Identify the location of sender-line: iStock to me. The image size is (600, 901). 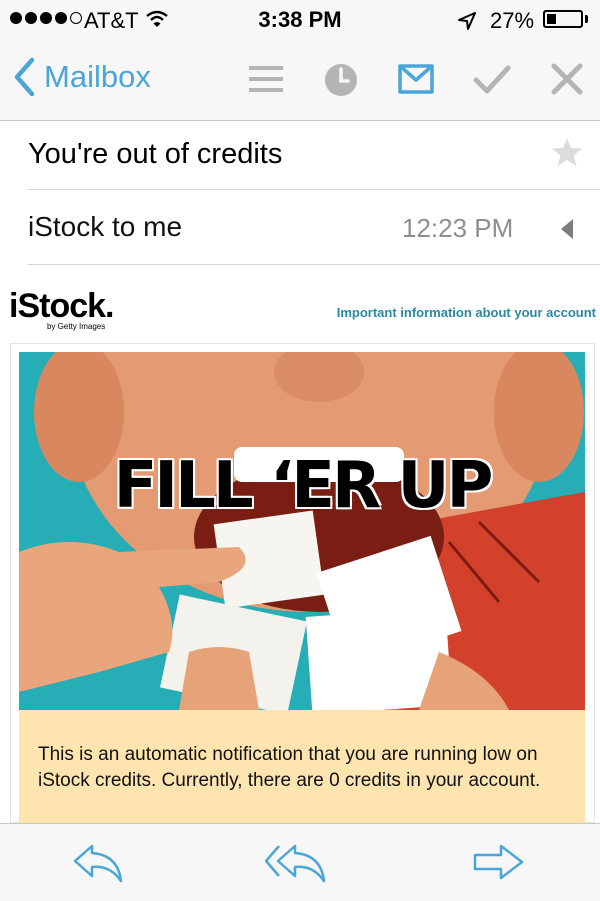
(105, 227).